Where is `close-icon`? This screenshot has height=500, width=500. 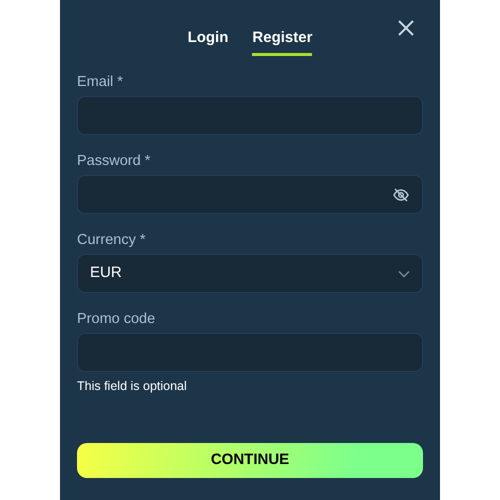 close-icon is located at coordinates (406, 28).